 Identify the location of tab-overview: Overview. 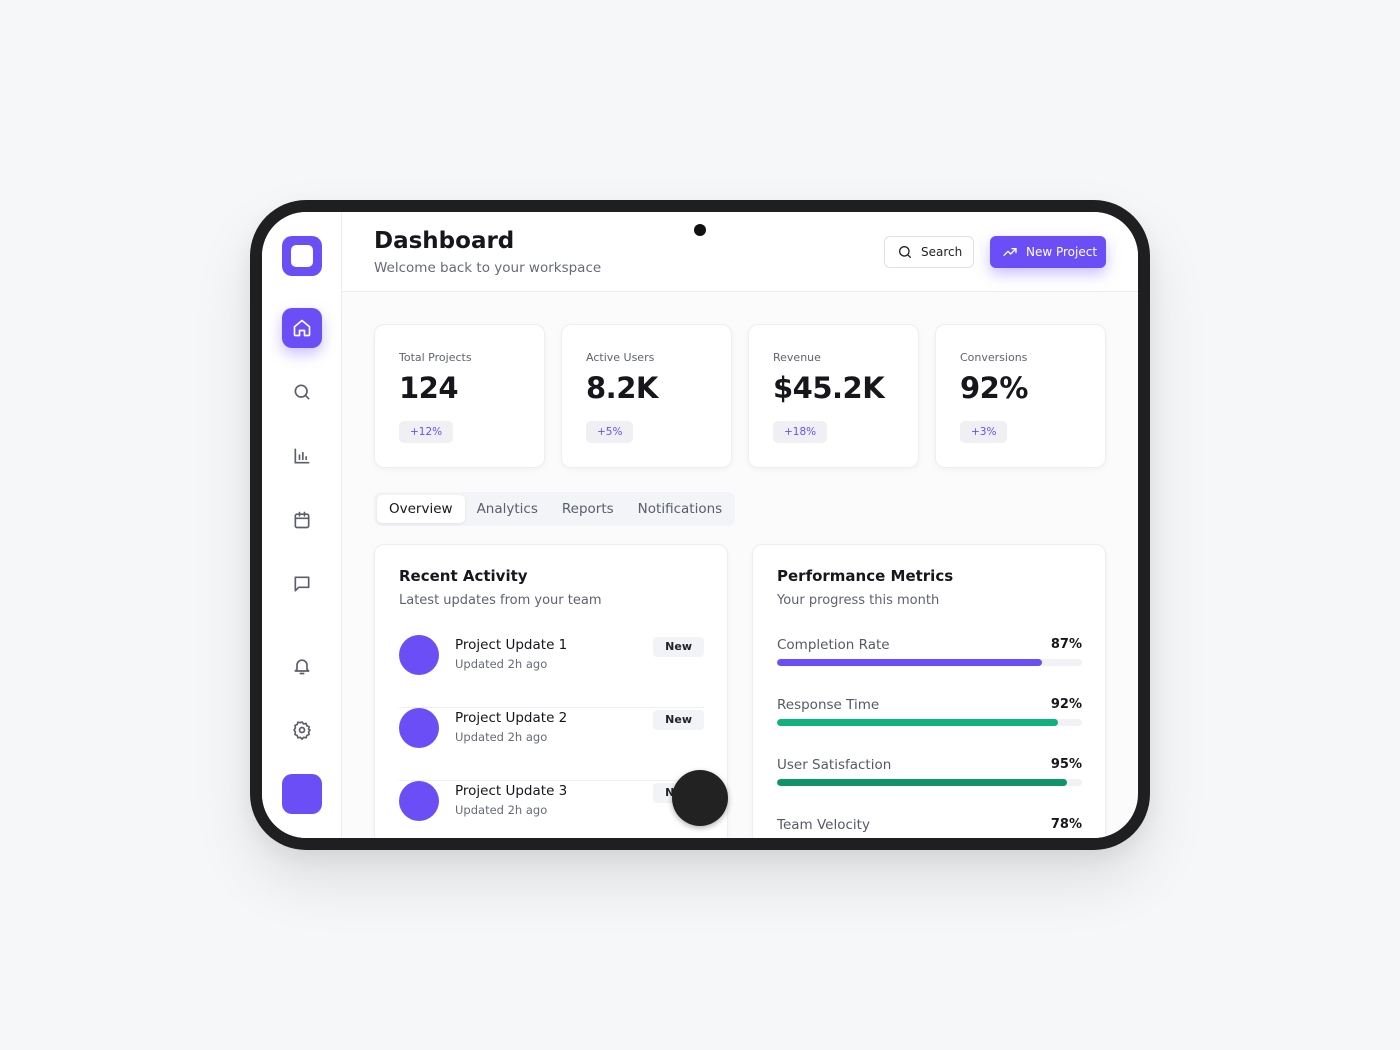
(421, 509).